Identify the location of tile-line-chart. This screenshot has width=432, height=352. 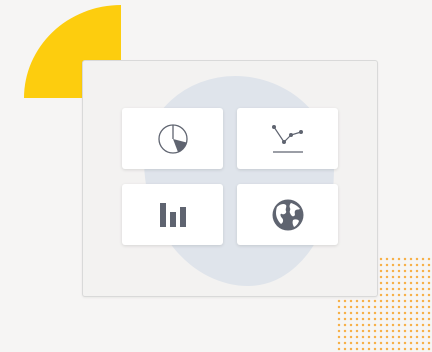
(287, 138).